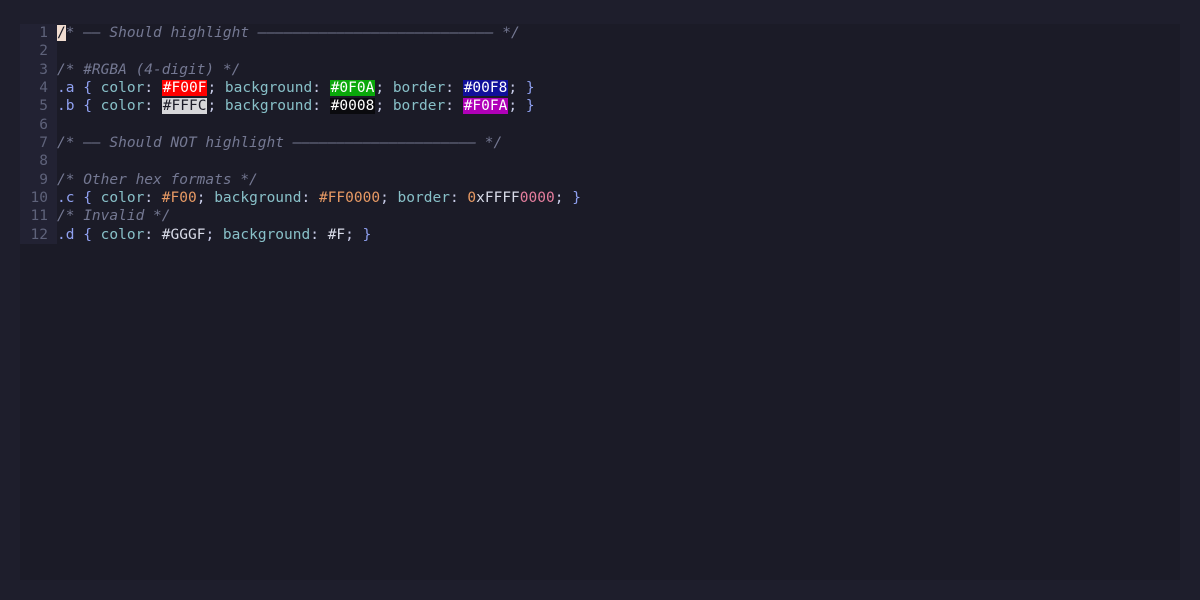 This screenshot has height=600, width=1200. I want to click on code-token: #GGGF, so click(183, 234).